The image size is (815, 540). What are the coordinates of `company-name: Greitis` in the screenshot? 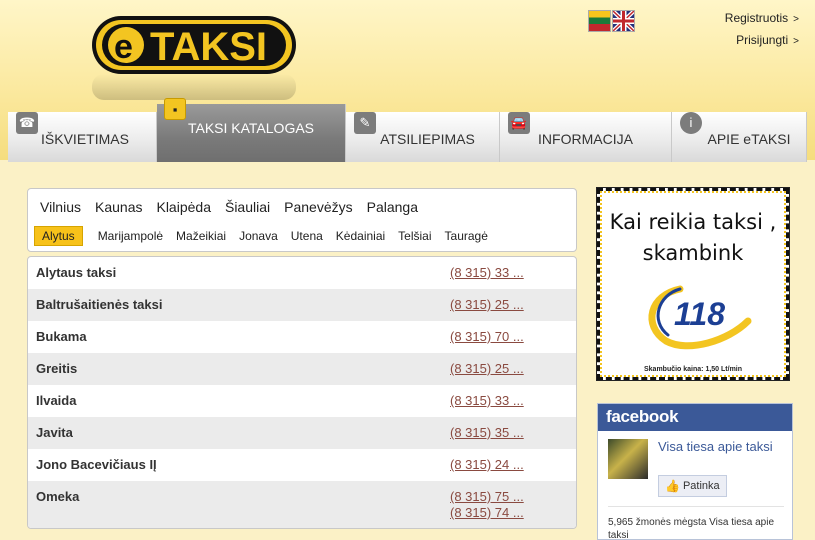 It's located at (56, 368).